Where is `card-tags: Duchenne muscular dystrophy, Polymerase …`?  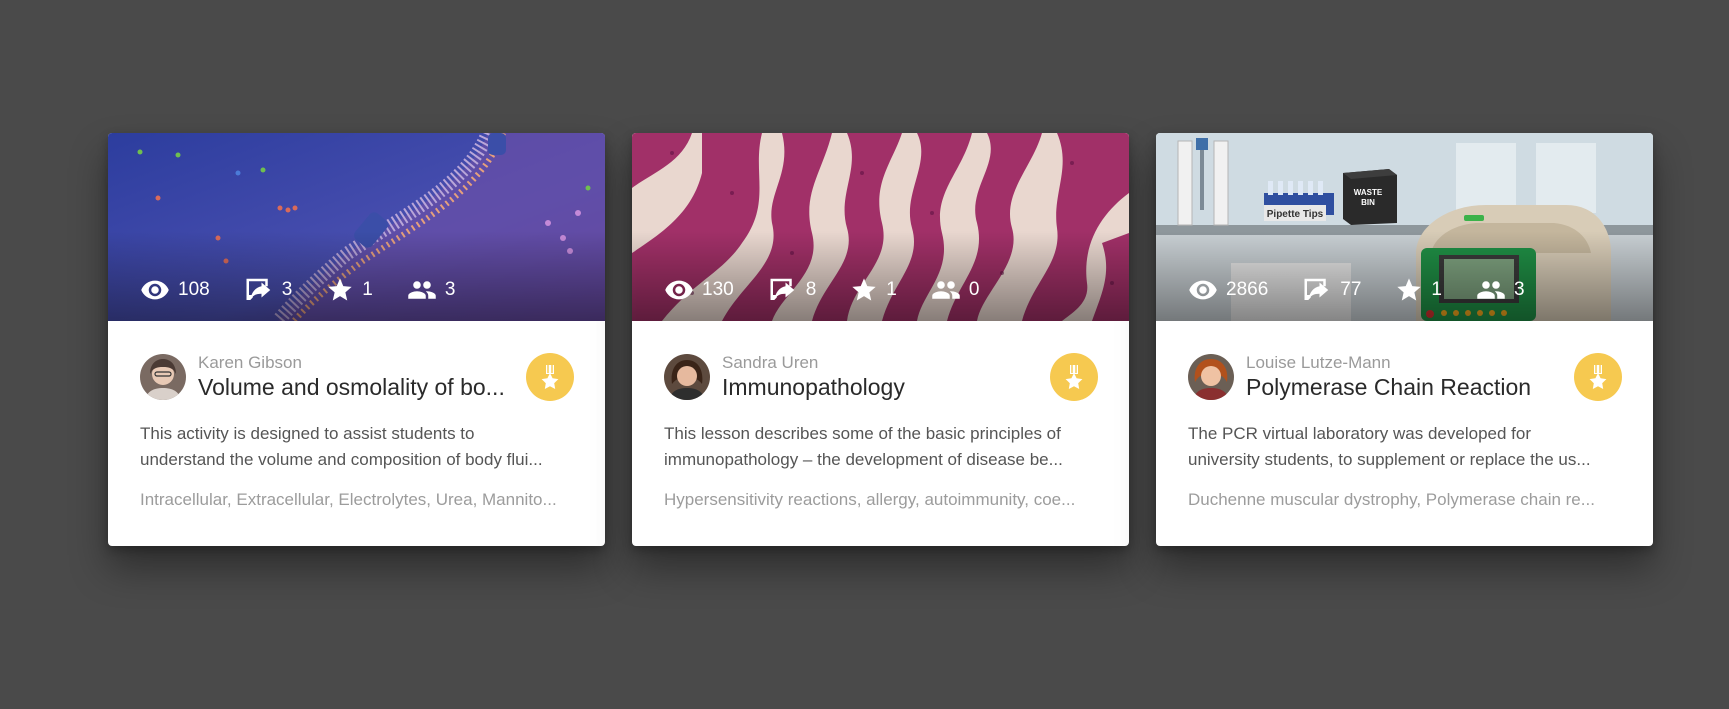
card-tags: Duchenne muscular dystrophy, Polymerase … is located at coordinates (1391, 499).